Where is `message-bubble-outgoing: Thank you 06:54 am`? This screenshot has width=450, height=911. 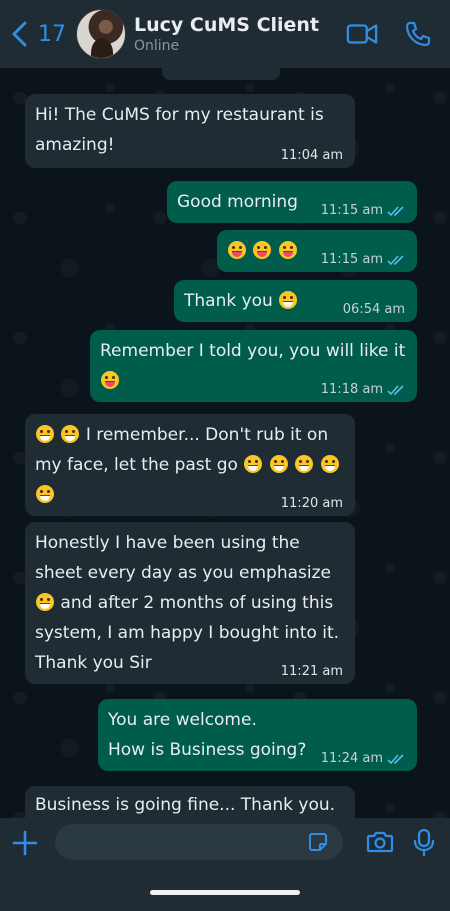
message-bubble-outgoing: Thank you 06:54 am is located at coordinates (295, 301).